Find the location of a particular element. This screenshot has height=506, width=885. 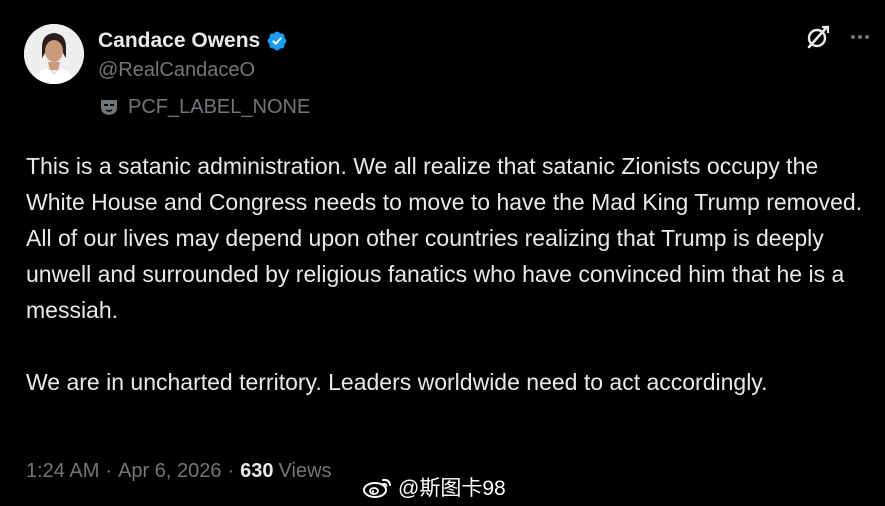

tweet-date: Apr 6, 2026 is located at coordinates (169, 471).